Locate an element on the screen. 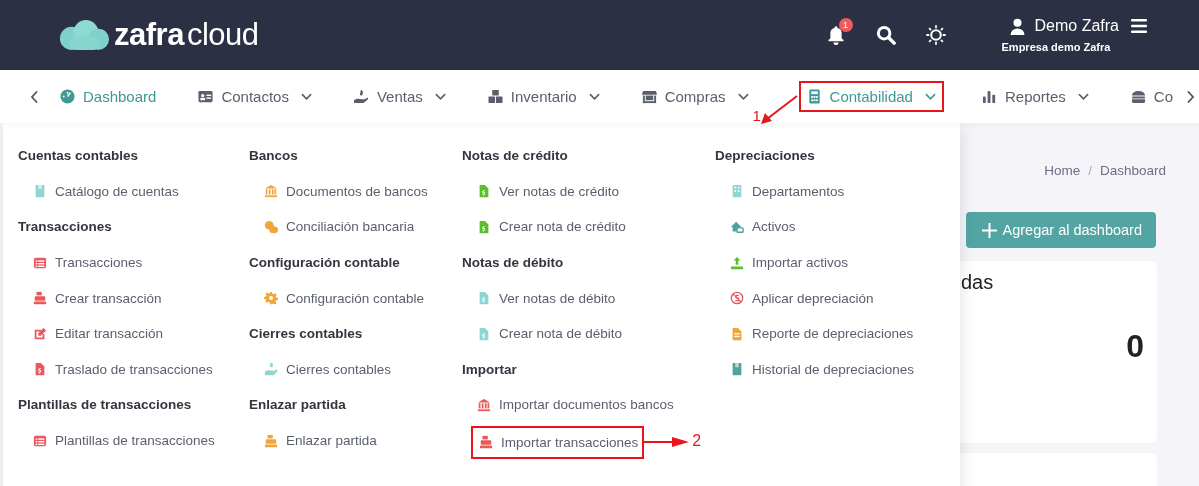 The image size is (1199, 486). user-icon is located at coordinates (1017, 26).